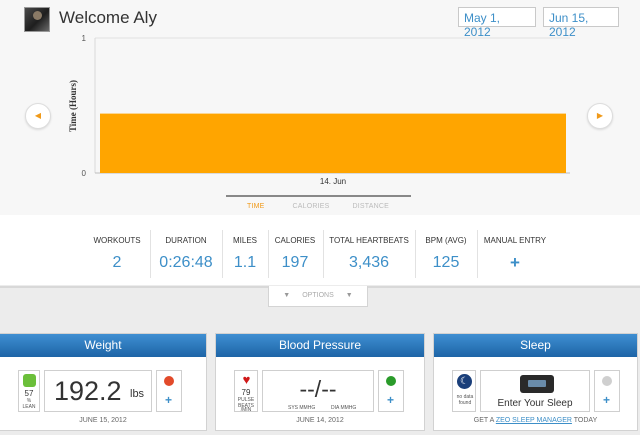  Describe the element at coordinates (103, 420) in the screenshot. I see `weight-date: JUNE 15, 2012` at that location.